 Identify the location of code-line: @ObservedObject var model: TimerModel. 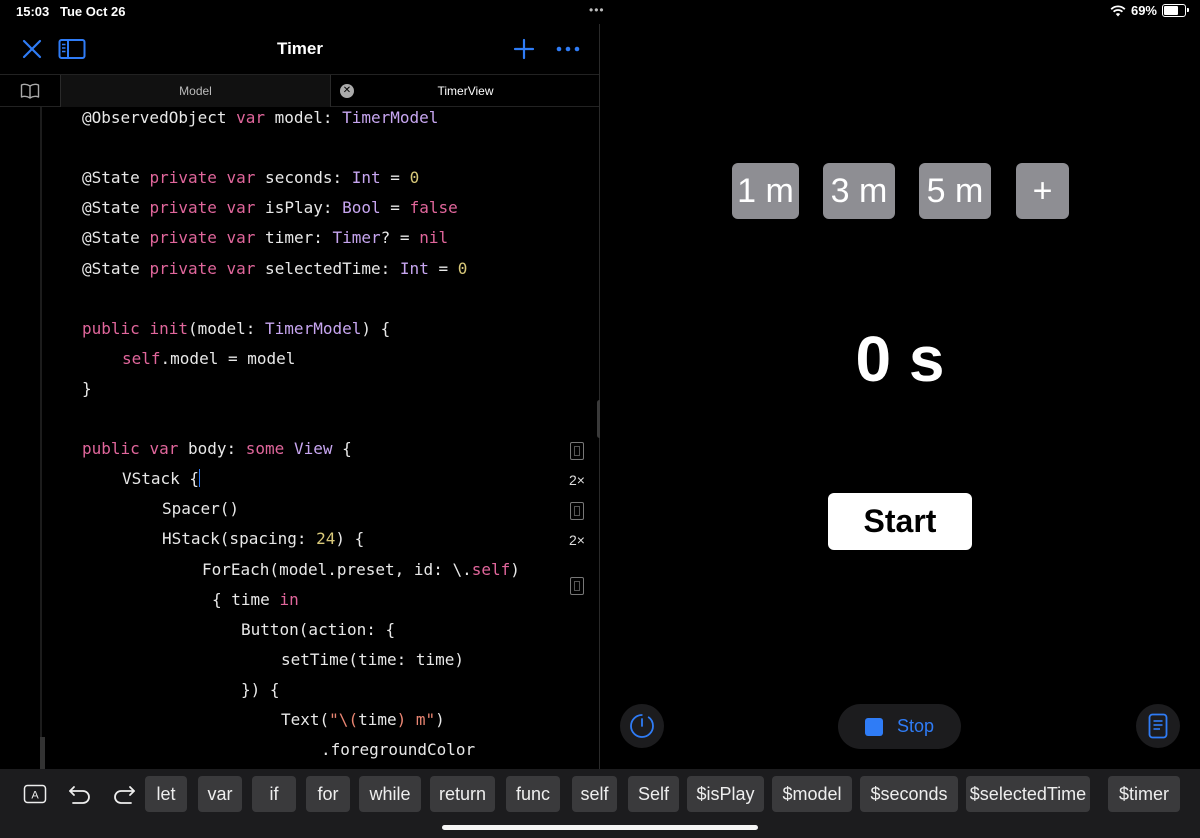
(260, 123).